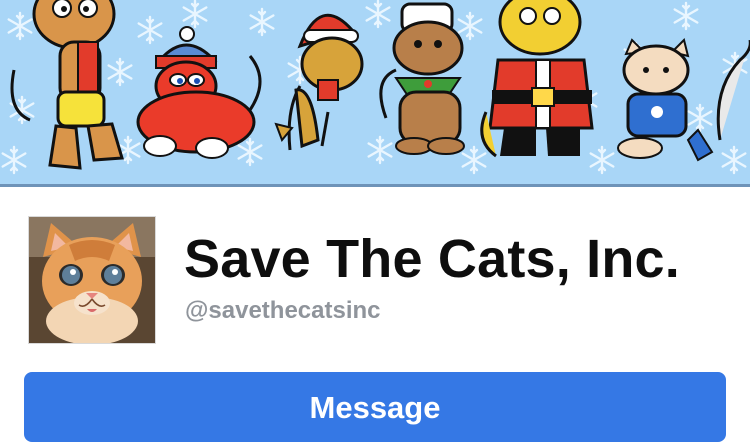 This screenshot has width=750, height=444. What do you see at coordinates (432, 259) in the screenshot?
I see `page-title: Save The Cats, Inc.` at bounding box center [432, 259].